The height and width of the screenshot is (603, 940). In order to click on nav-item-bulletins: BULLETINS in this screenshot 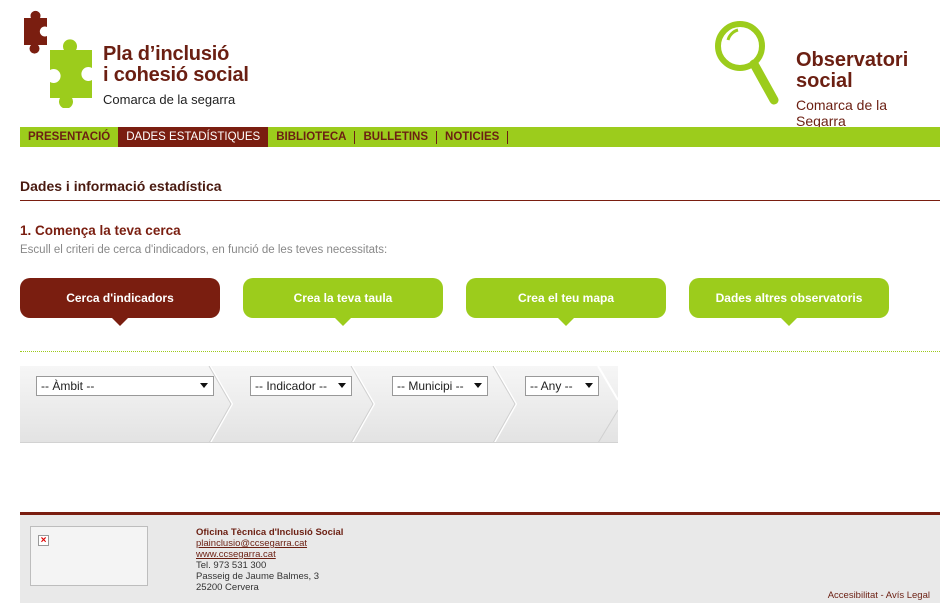, I will do `click(395, 137)`.